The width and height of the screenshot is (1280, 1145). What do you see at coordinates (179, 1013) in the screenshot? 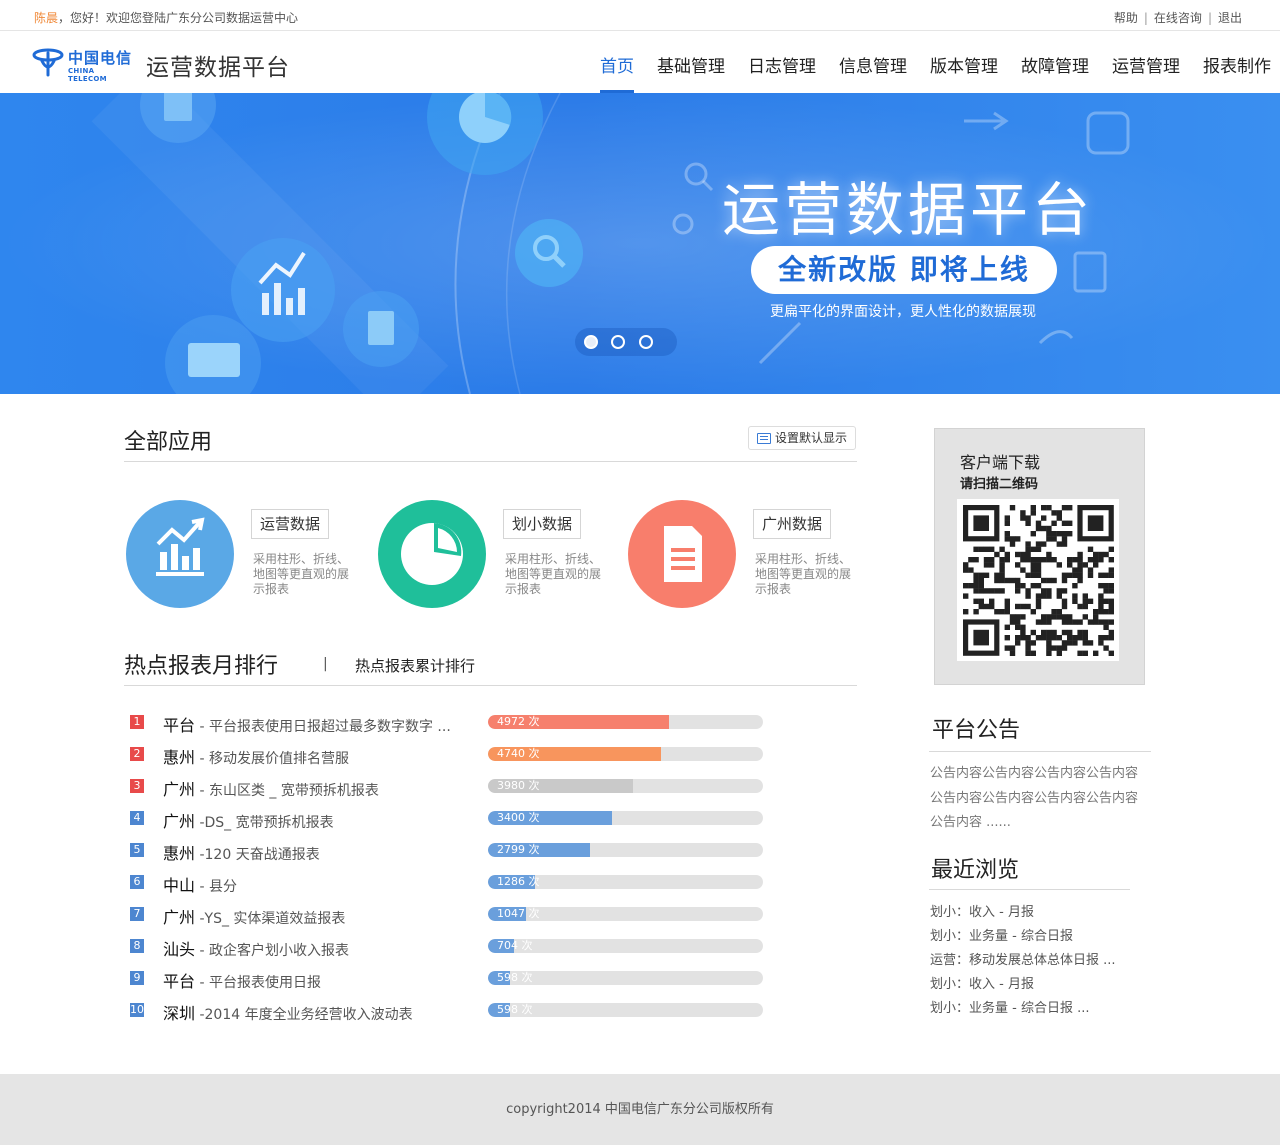
I see `report-city: 深圳` at bounding box center [179, 1013].